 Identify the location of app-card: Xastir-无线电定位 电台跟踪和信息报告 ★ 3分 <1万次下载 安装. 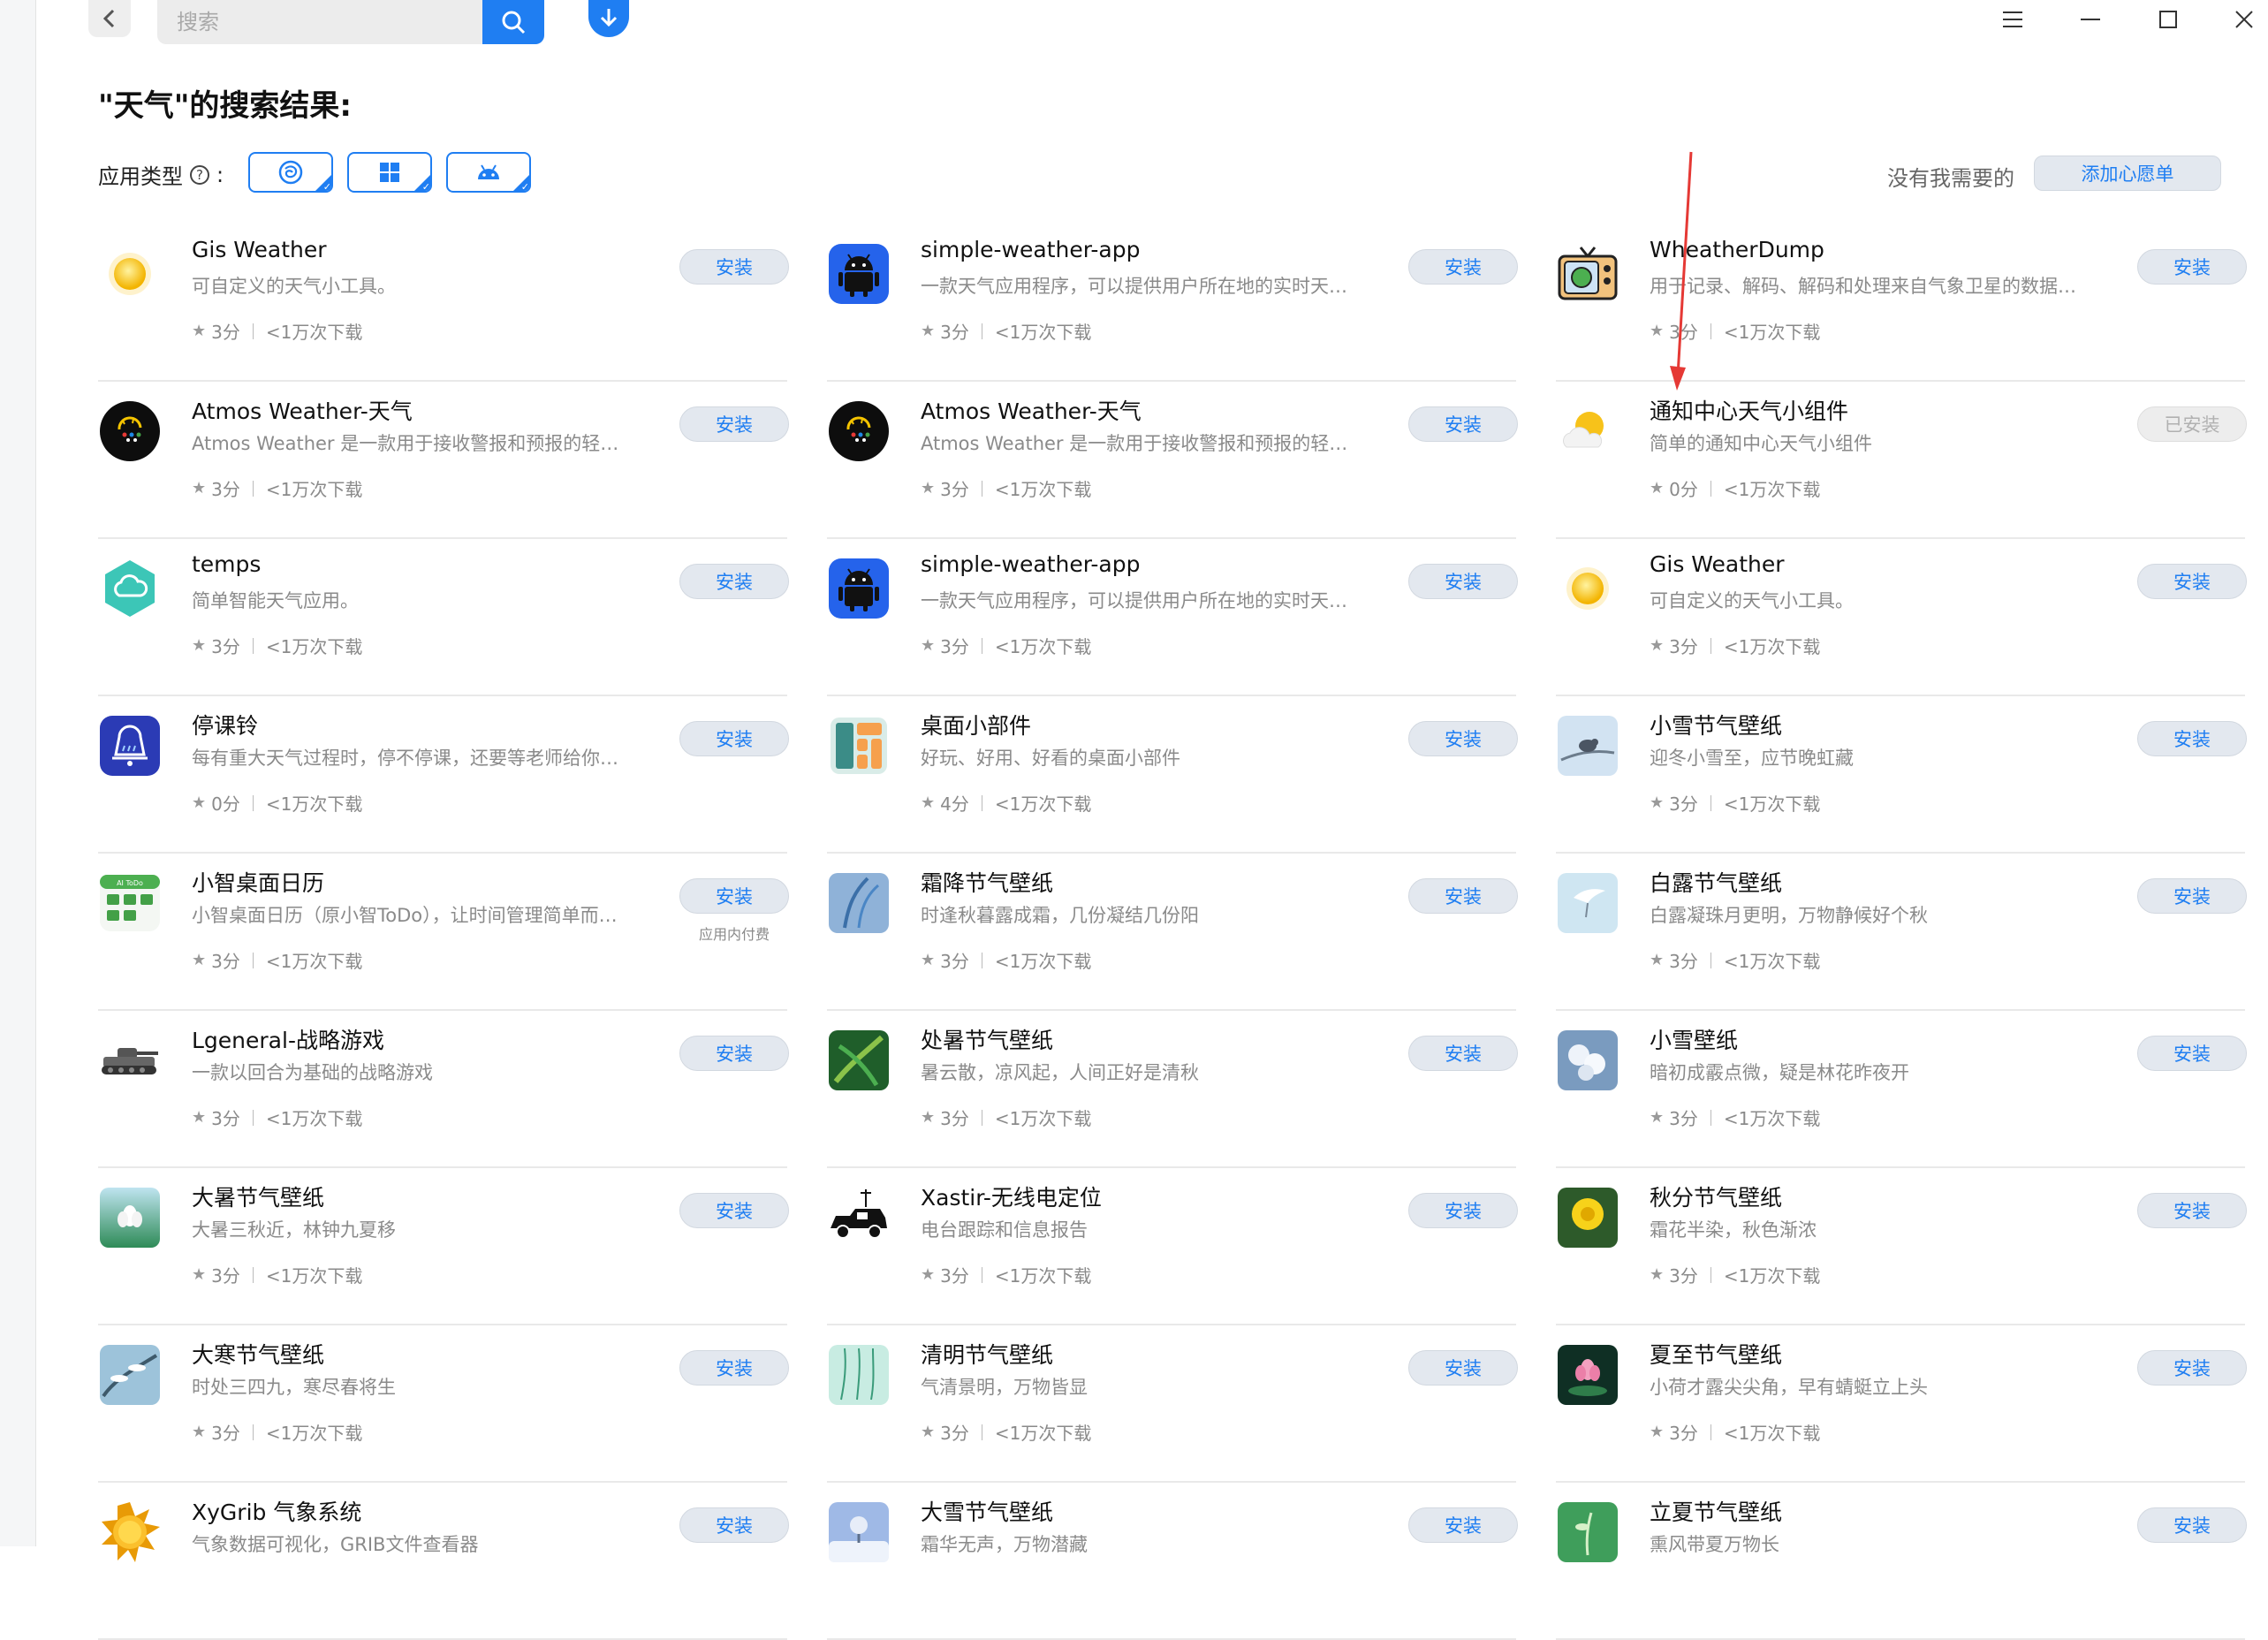
(1172, 1247).